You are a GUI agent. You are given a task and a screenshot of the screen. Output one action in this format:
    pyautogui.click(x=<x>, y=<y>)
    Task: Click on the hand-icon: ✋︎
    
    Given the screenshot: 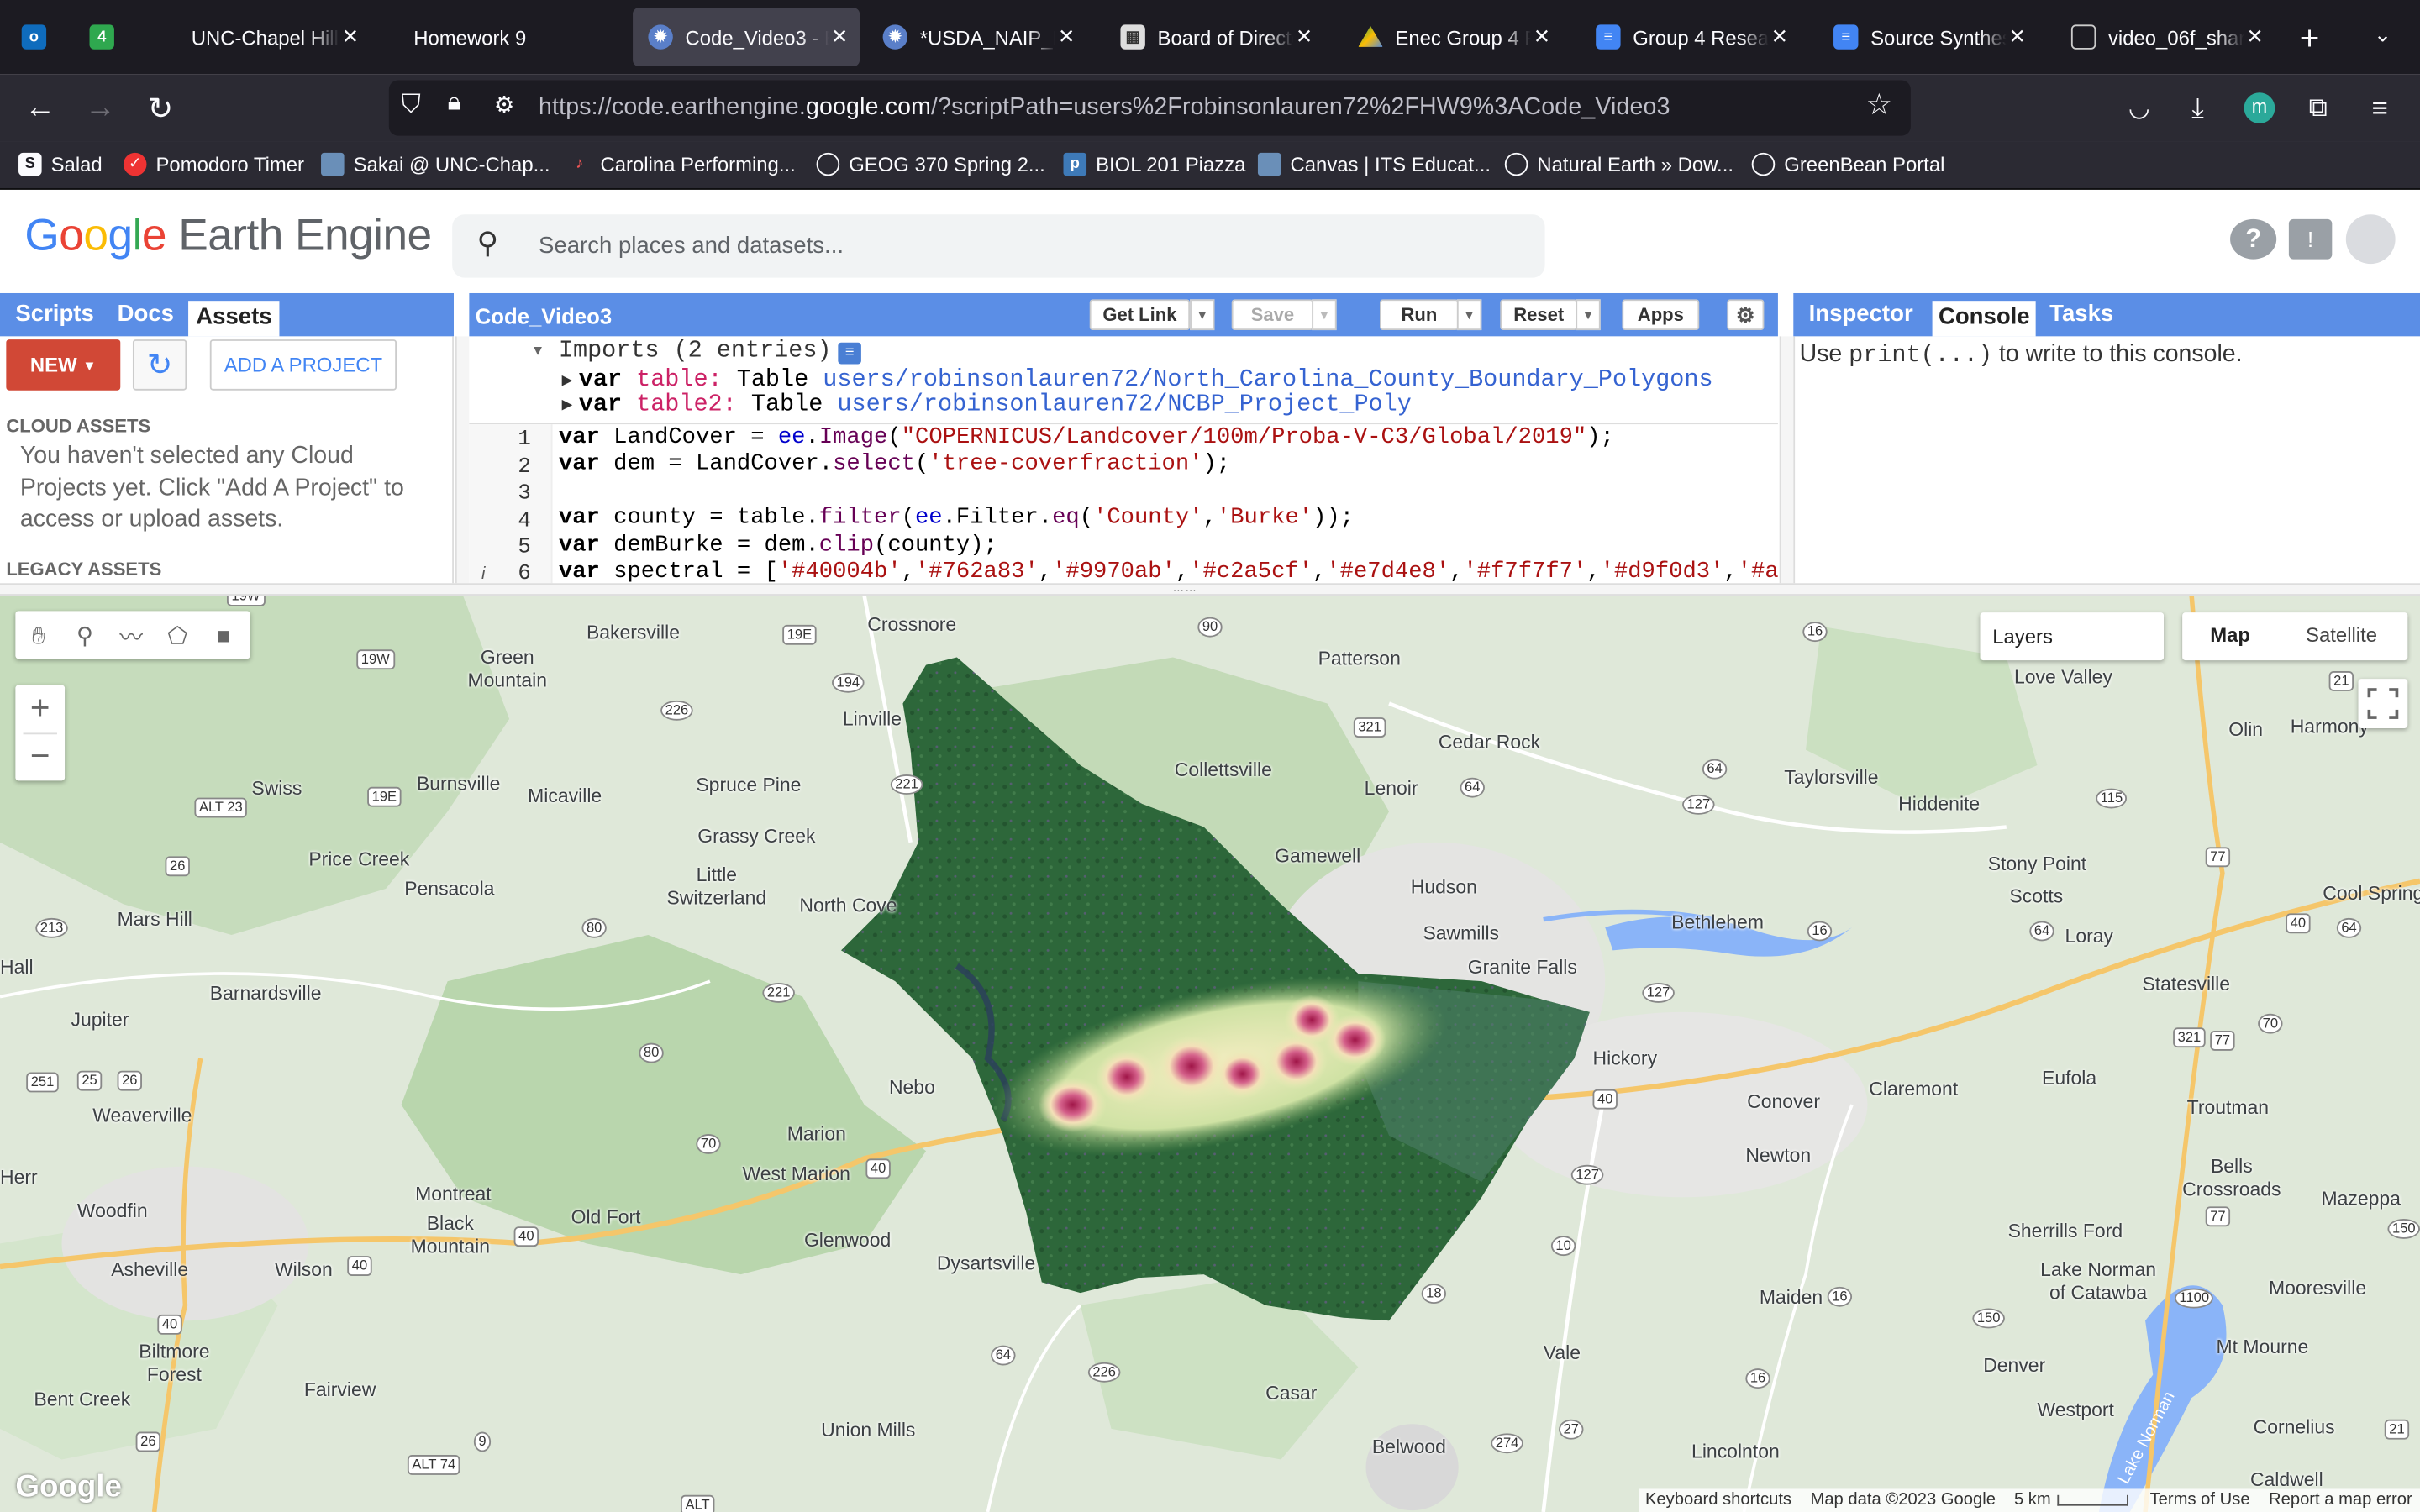 What is the action you would take?
    pyautogui.click(x=38, y=635)
    